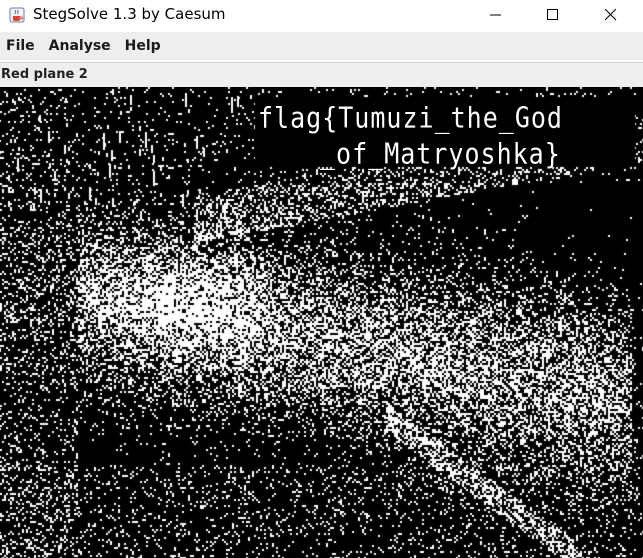  Describe the element at coordinates (129, 14) in the screenshot. I see `window-title: StegSolve 1.3 by Caesum` at that location.